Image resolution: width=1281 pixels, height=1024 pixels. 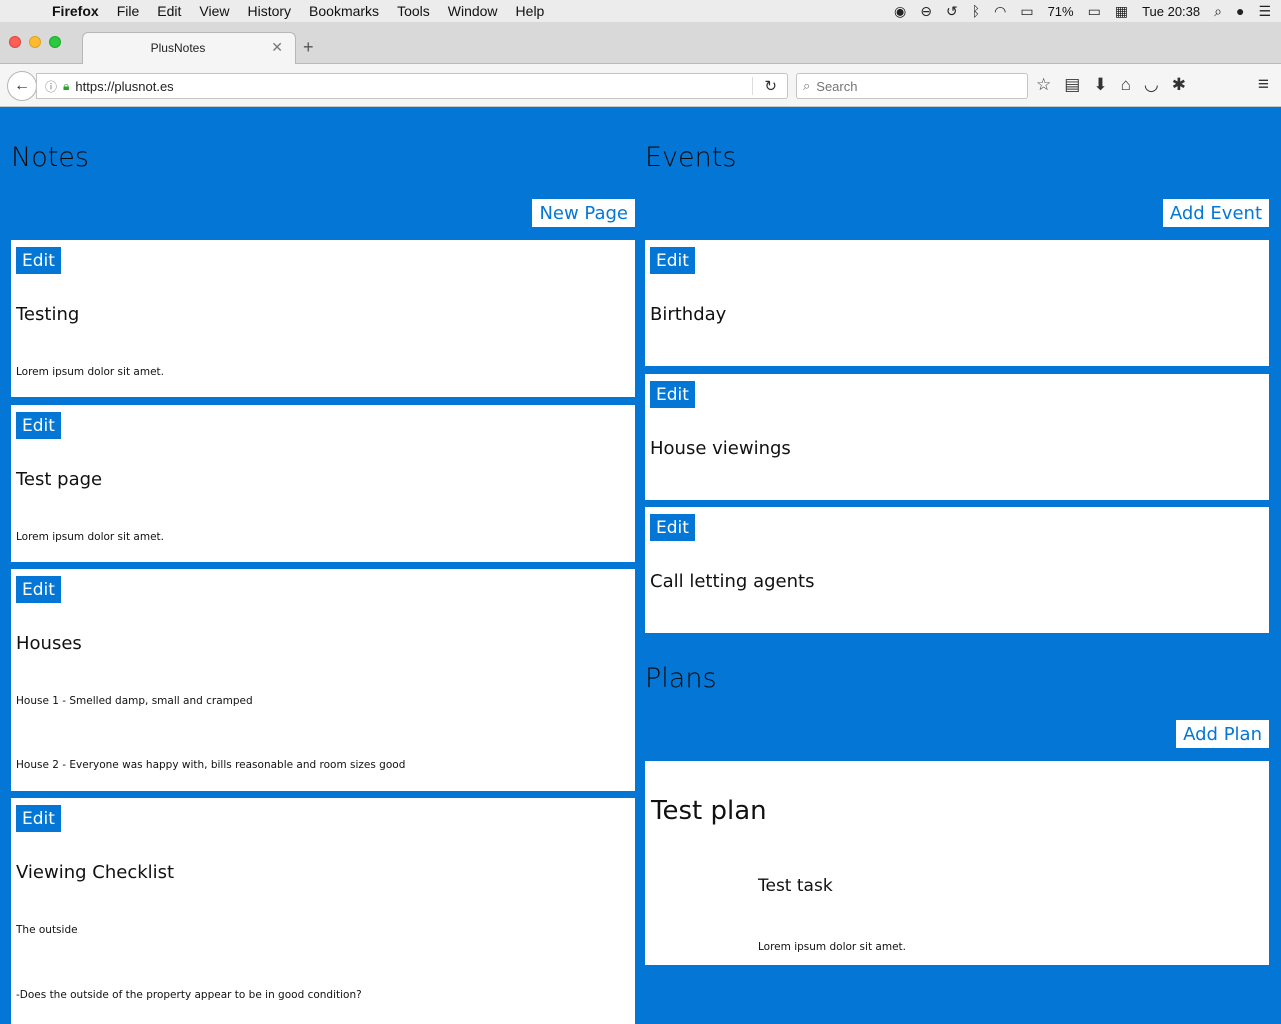 What do you see at coordinates (1026, 11) in the screenshot?
I see `airplay-icon: ▭` at bounding box center [1026, 11].